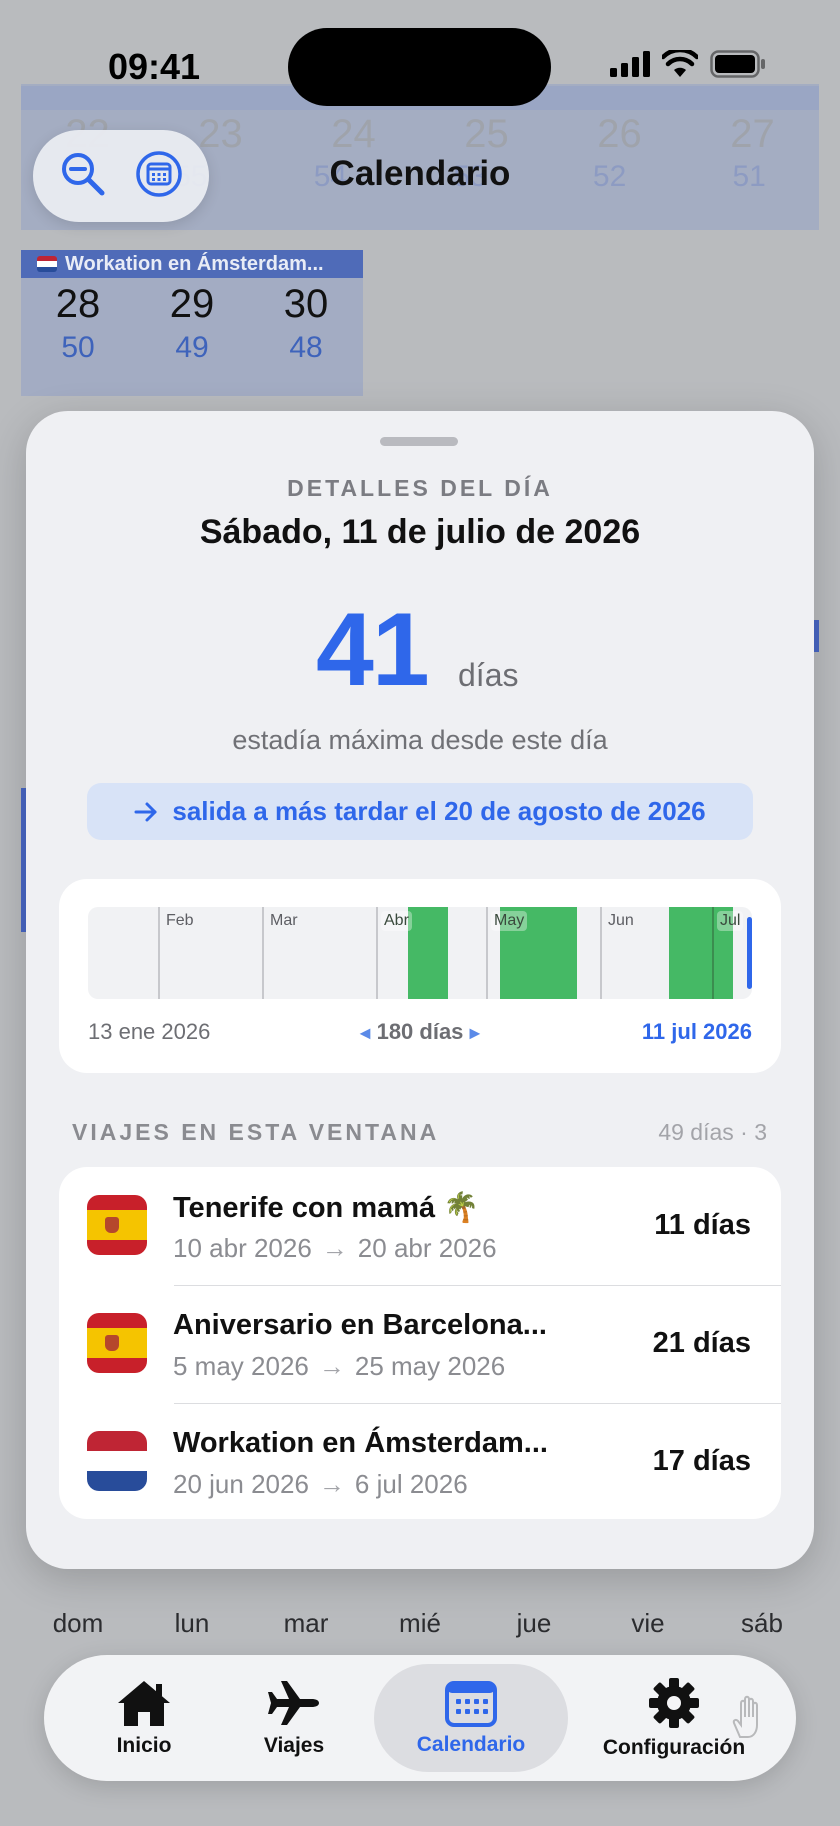  Describe the element at coordinates (306, 347) in the screenshot. I see `day-count: 48` at that location.